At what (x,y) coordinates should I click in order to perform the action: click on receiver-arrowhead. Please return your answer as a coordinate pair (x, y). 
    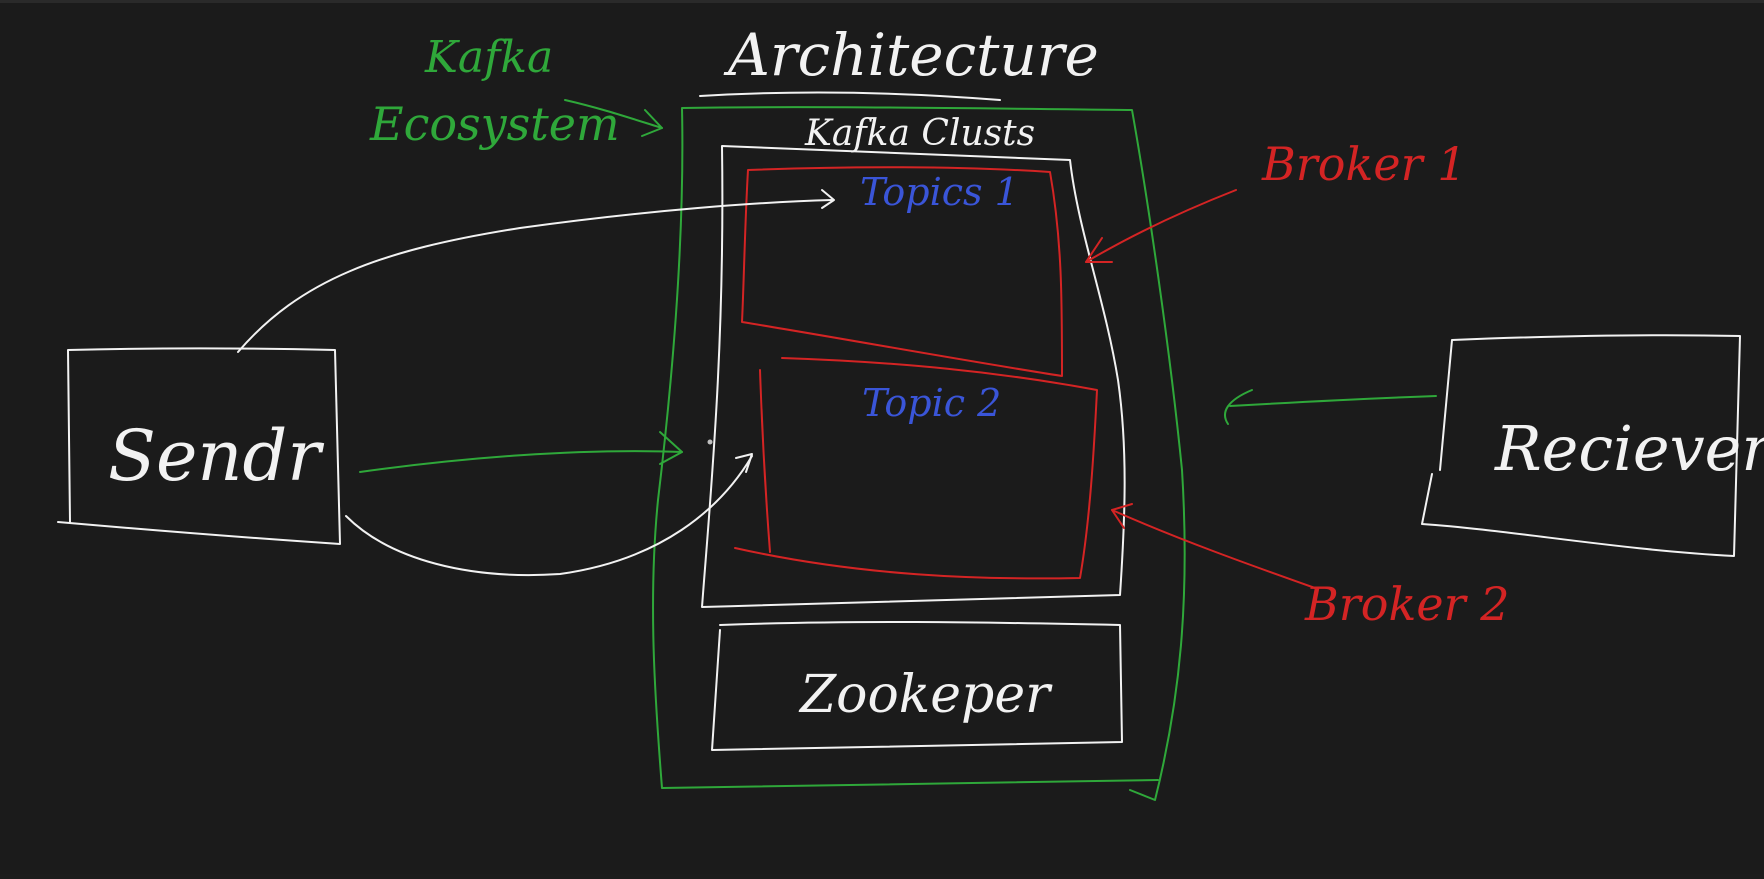
    Looking at the image, I should click on (1238, 407).